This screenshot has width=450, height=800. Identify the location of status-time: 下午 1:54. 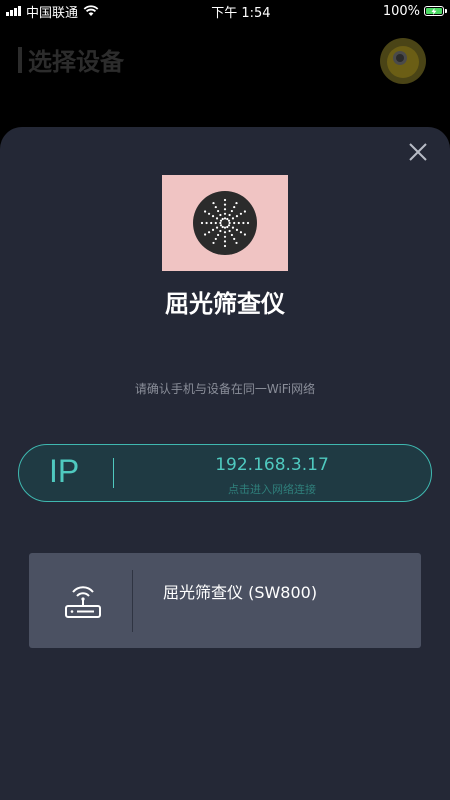
(241, 13).